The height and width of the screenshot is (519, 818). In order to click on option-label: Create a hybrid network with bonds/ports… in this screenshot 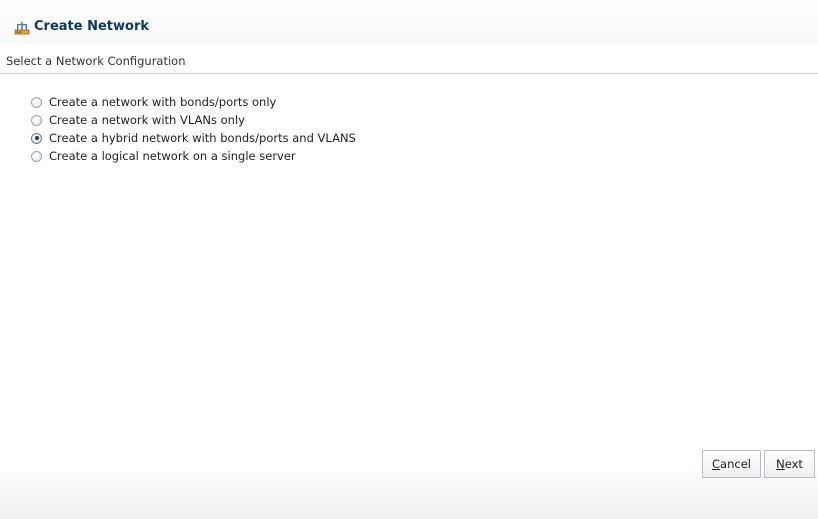, I will do `click(202, 138)`.